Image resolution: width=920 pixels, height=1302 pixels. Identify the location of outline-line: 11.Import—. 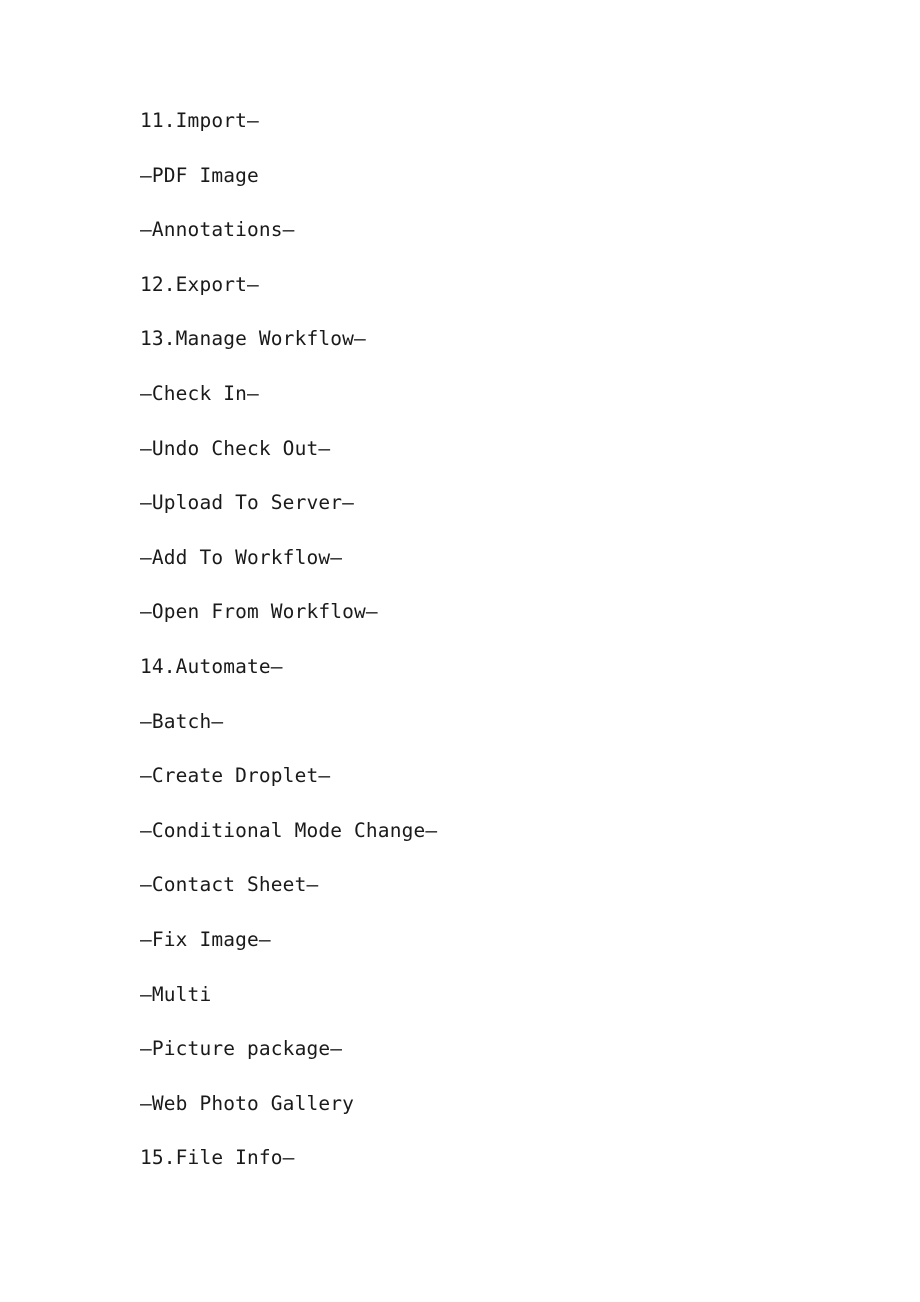
(199, 120).